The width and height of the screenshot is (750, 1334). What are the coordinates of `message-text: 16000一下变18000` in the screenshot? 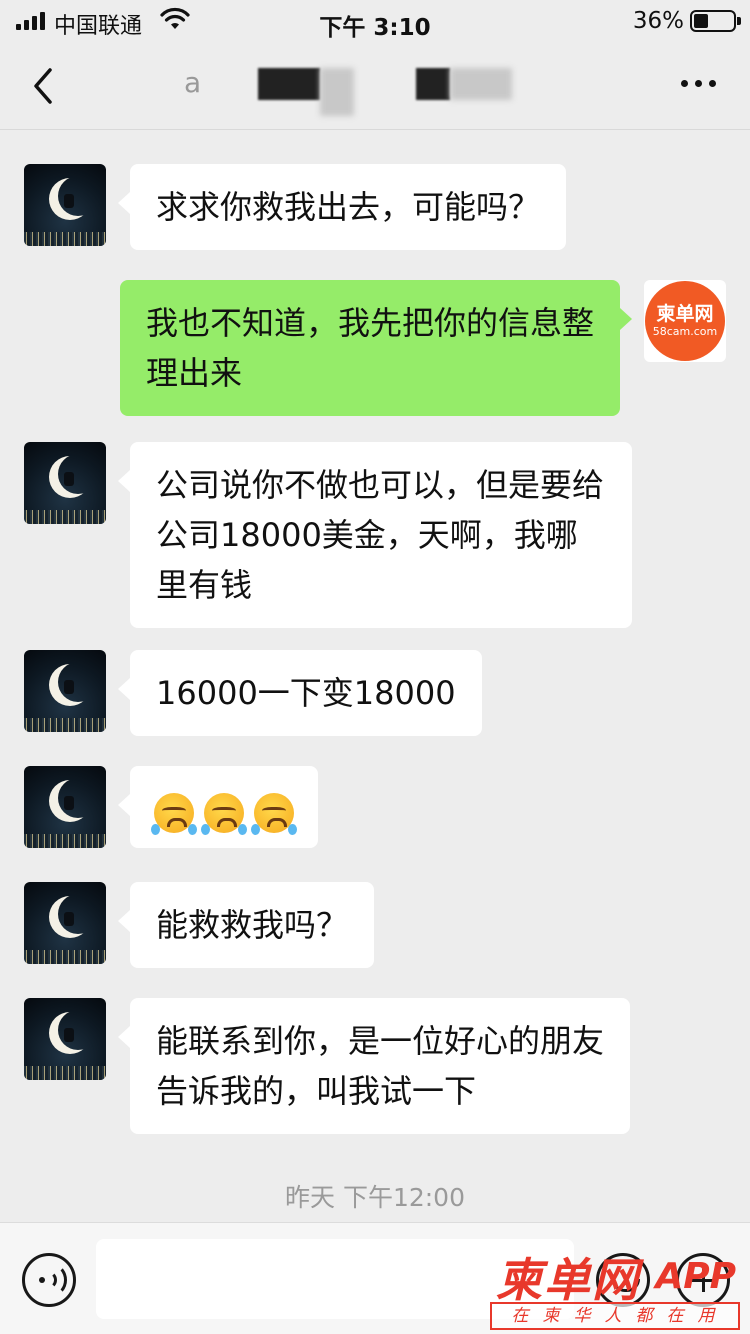 It's located at (306, 693).